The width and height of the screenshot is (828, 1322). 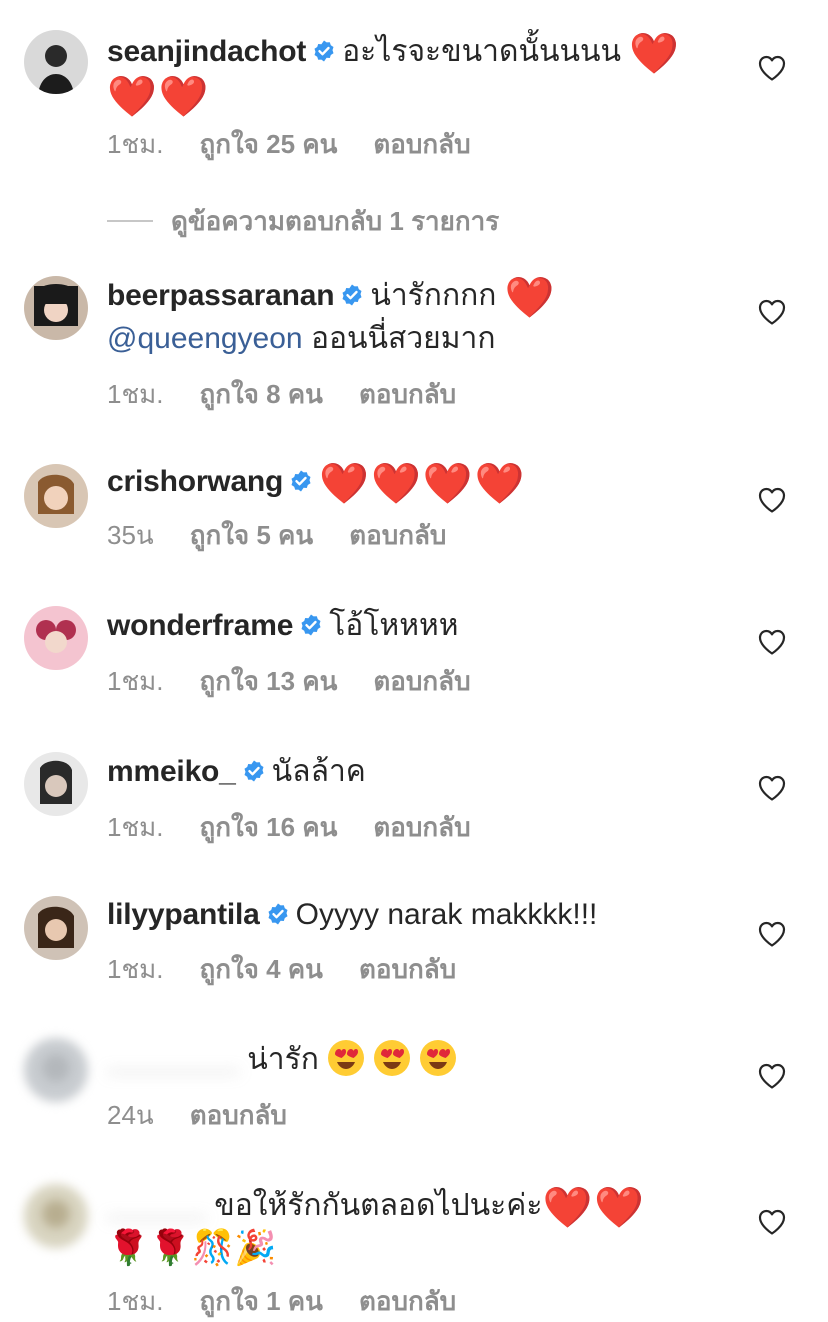 What do you see at coordinates (173, 1059) in the screenshot?
I see `username: ________` at bounding box center [173, 1059].